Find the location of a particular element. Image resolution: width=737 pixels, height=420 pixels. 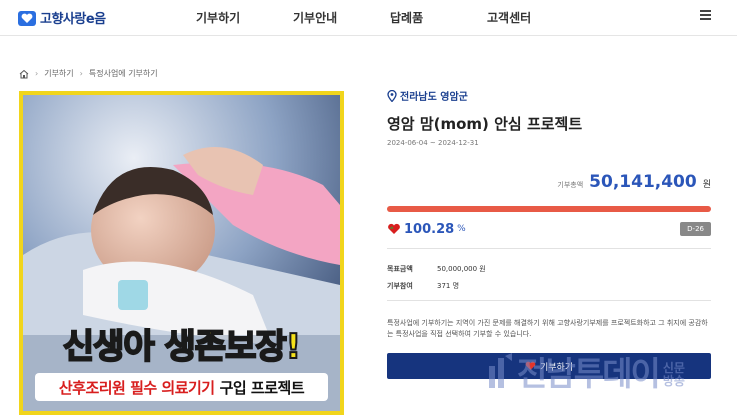

watermark-text: 전남투데이 is located at coordinates (589, 373).